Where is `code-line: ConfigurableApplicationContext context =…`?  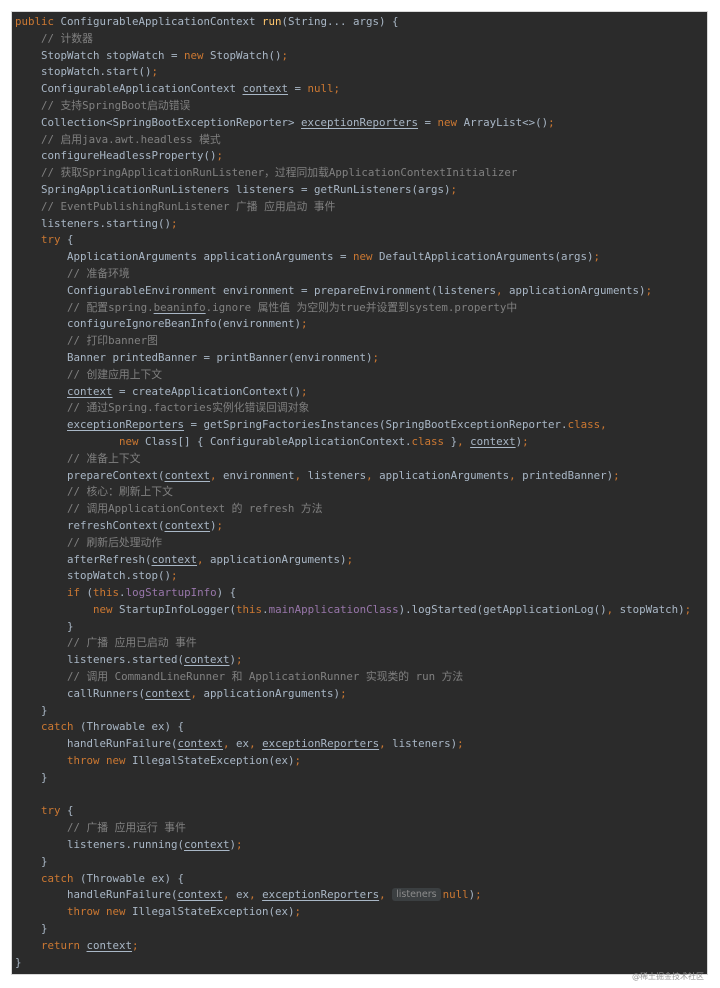
code-line: ConfigurableApplicationContext context =… is located at coordinates (353, 89).